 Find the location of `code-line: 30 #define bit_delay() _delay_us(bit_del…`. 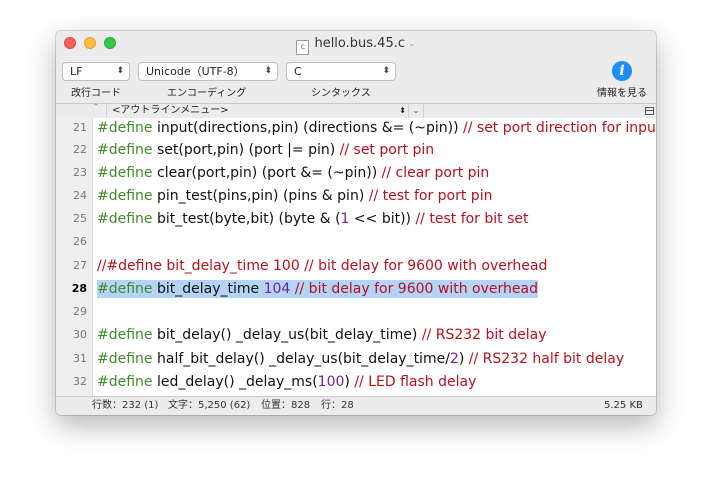

code-line: 30 #define bit_delay() _delay_us(bit_del… is located at coordinates (356, 337).